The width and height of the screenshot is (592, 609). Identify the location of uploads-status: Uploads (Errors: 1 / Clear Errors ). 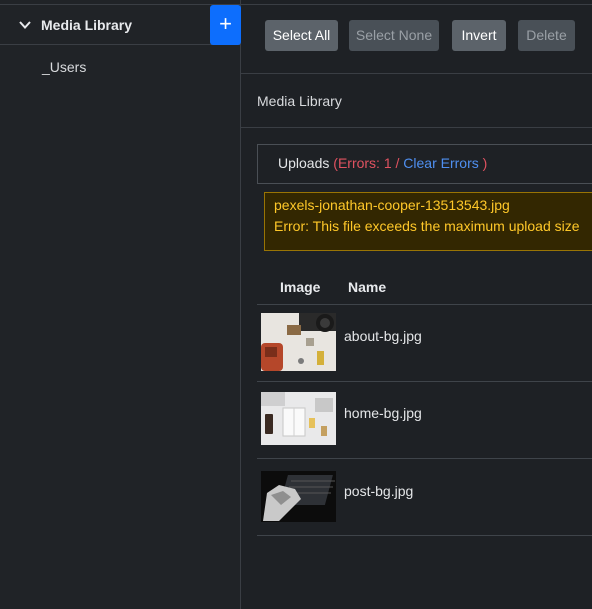
(382, 163).